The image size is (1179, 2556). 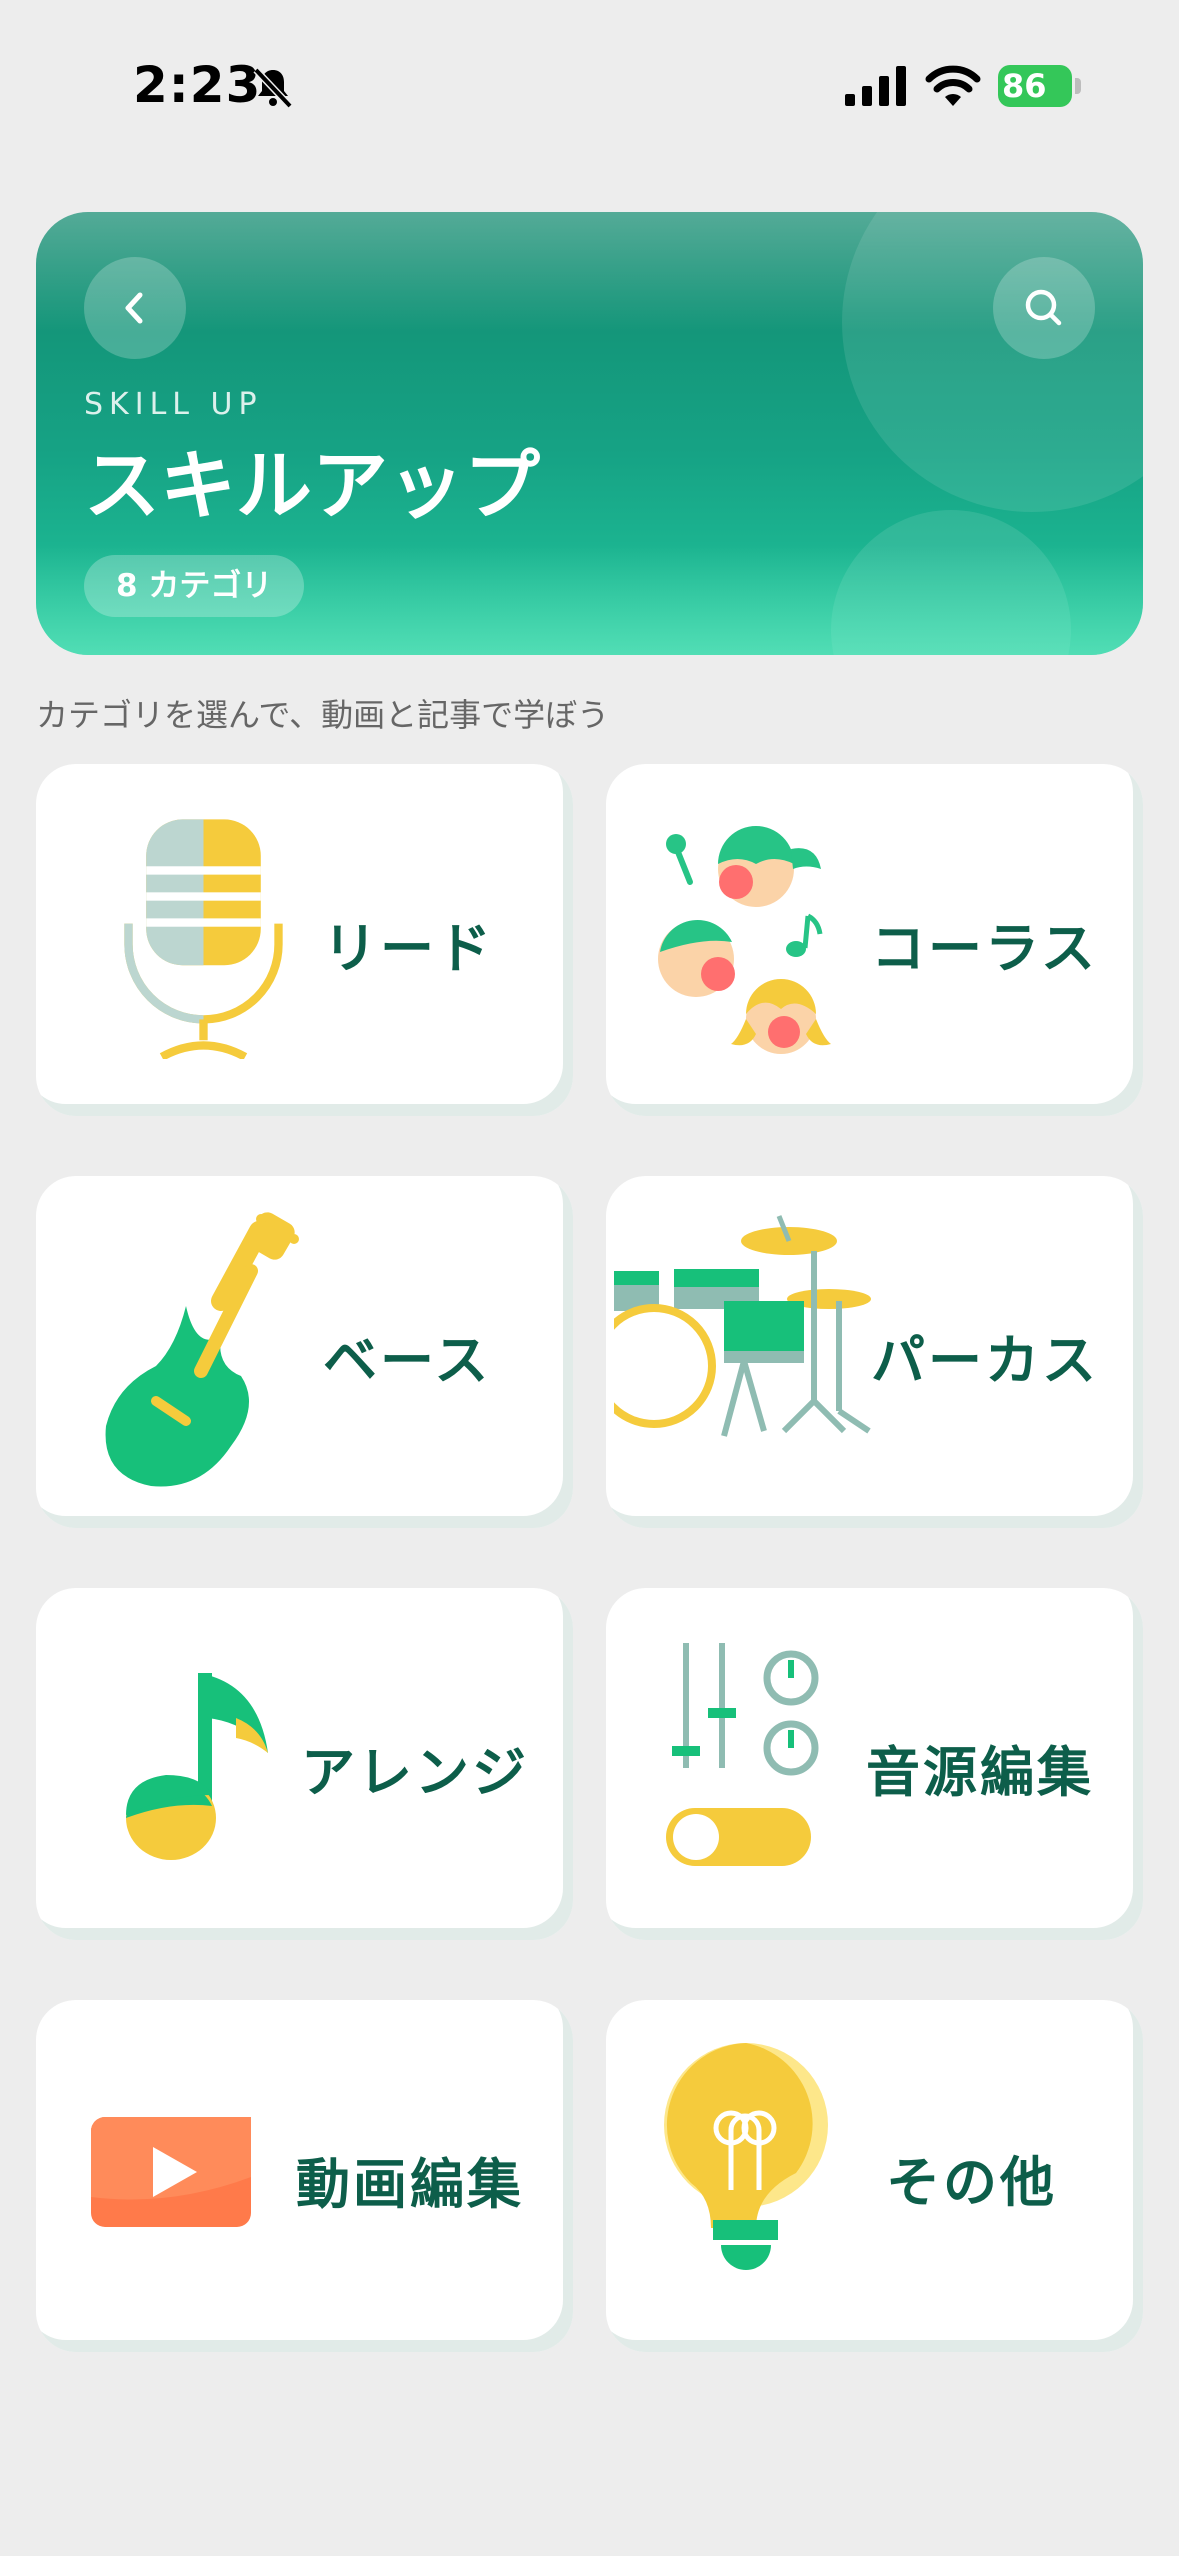 I want to click on category-card-video-editing: 動画編集, so click(x=304, y=2176).